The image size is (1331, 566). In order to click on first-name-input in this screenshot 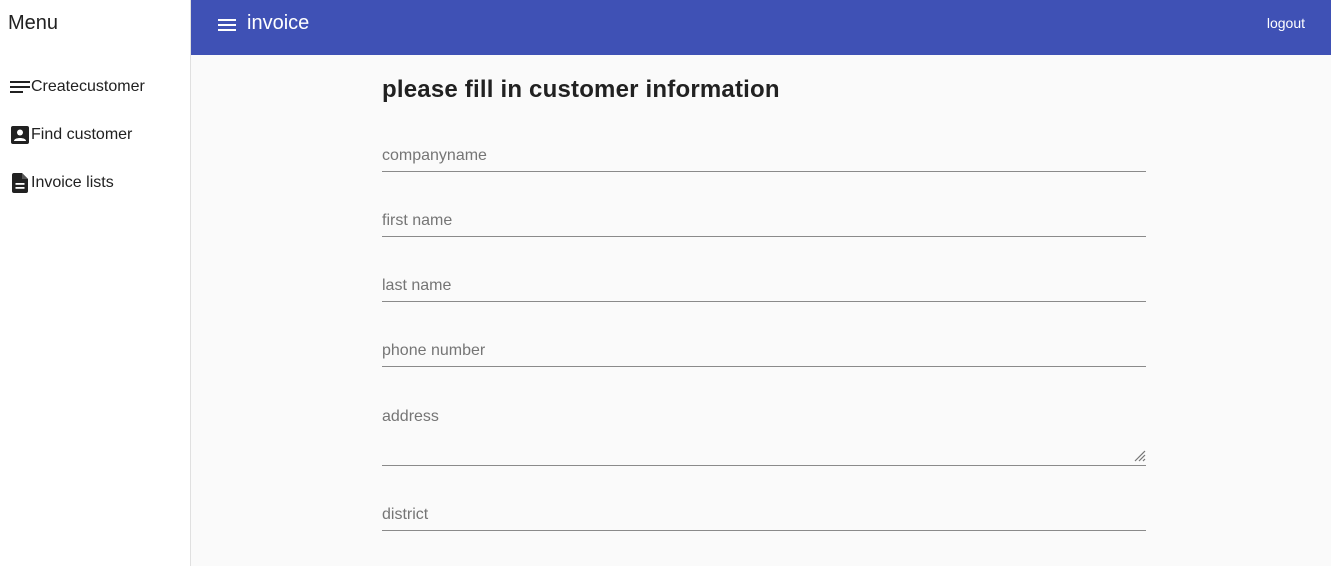, I will do `click(764, 221)`.